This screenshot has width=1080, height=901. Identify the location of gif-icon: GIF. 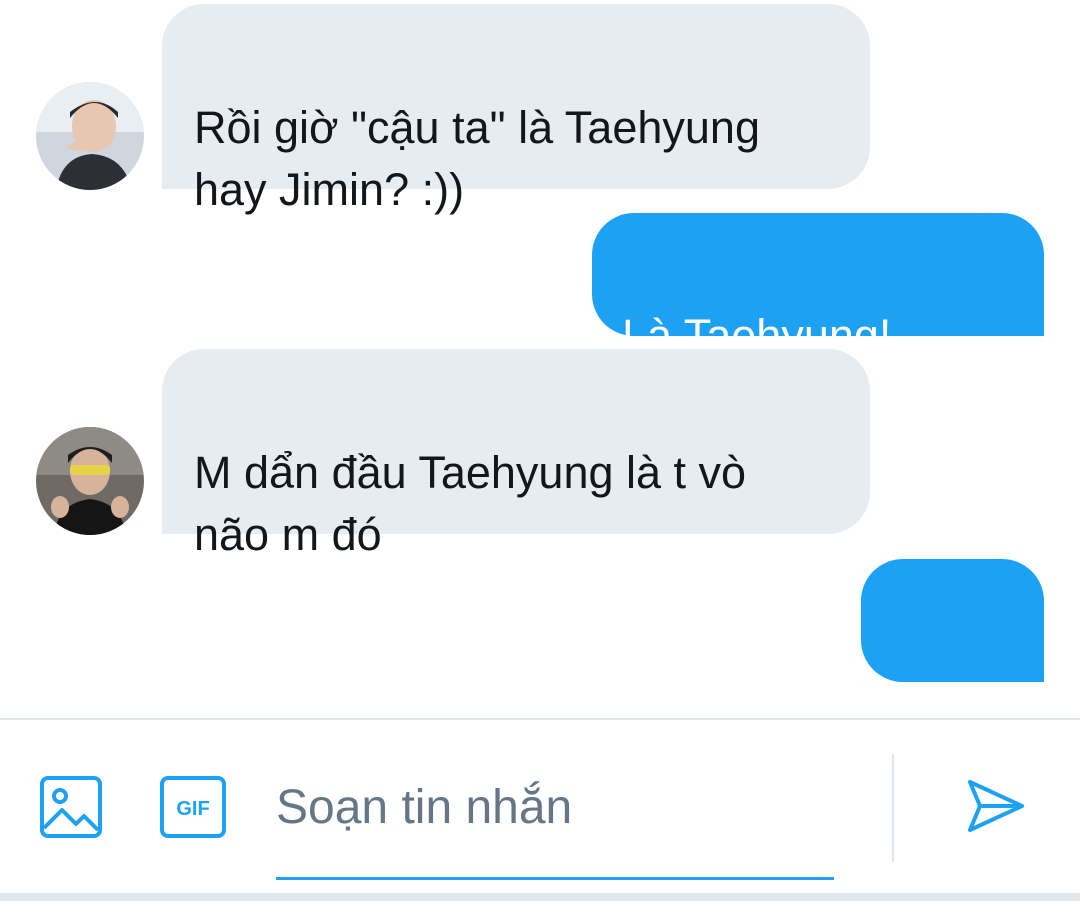
(193, 809).